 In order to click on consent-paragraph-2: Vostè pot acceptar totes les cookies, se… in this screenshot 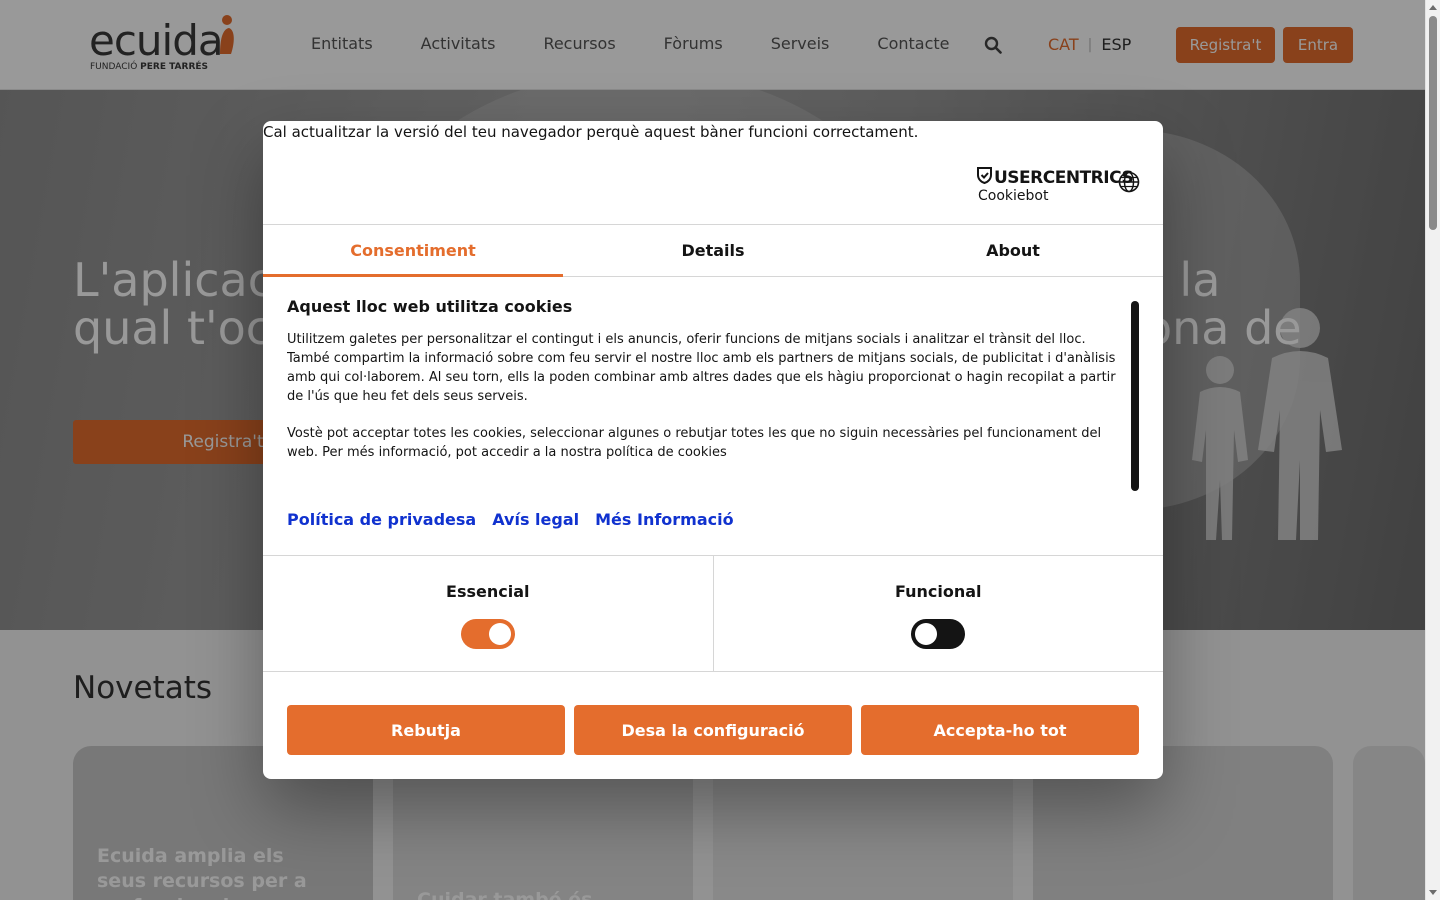, I will do `click(702, 443)`.